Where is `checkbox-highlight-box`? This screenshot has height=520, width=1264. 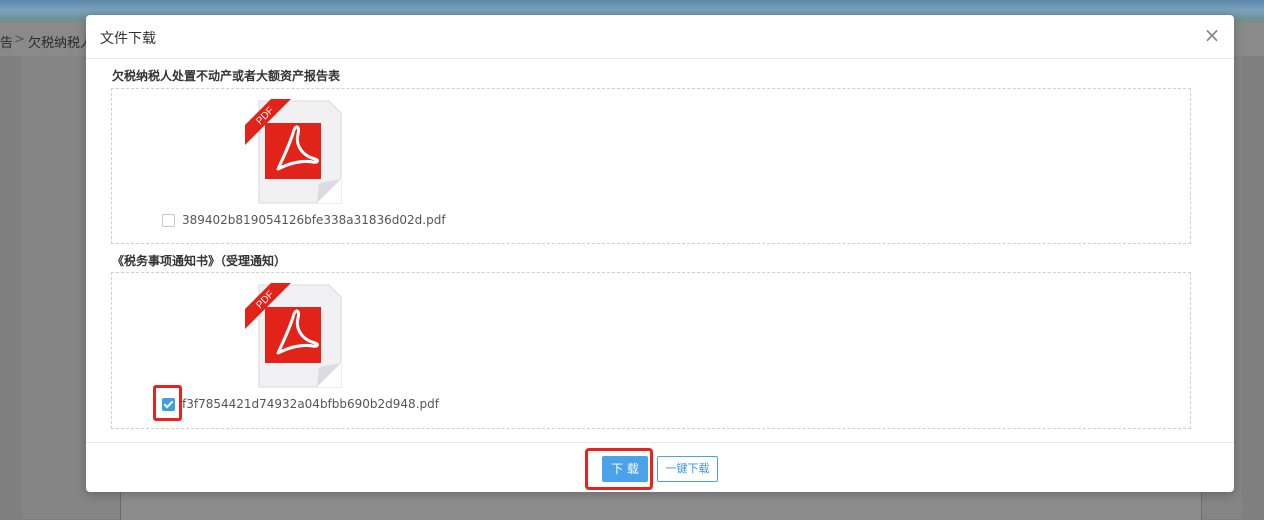 checkbox-highlight-box is located at coordinates (167, 403).